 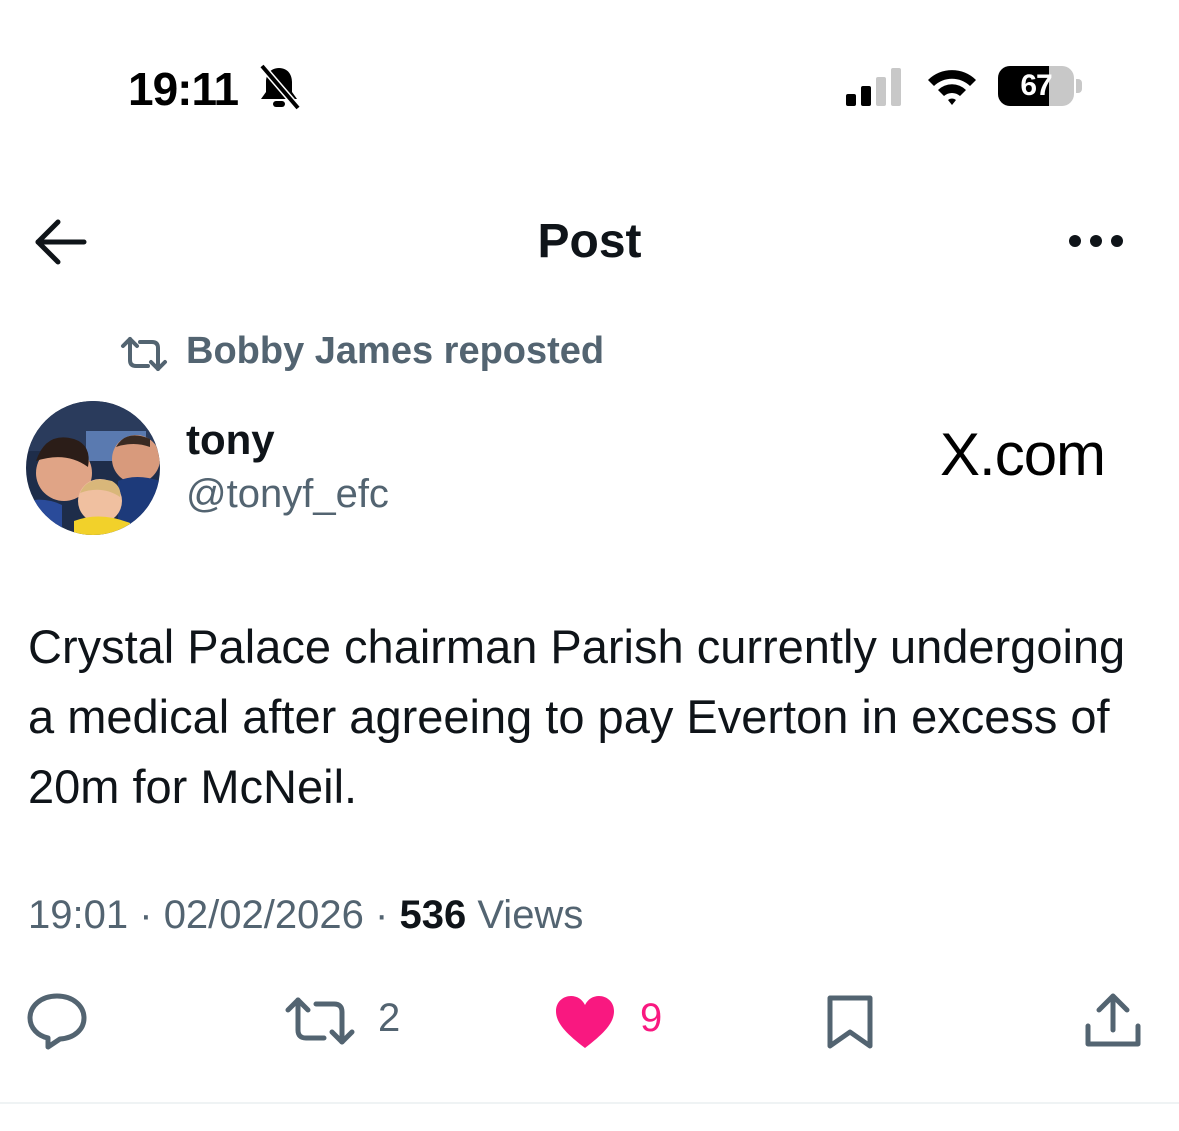 I want to click on views-count: 536, so click(x=432, y=915).